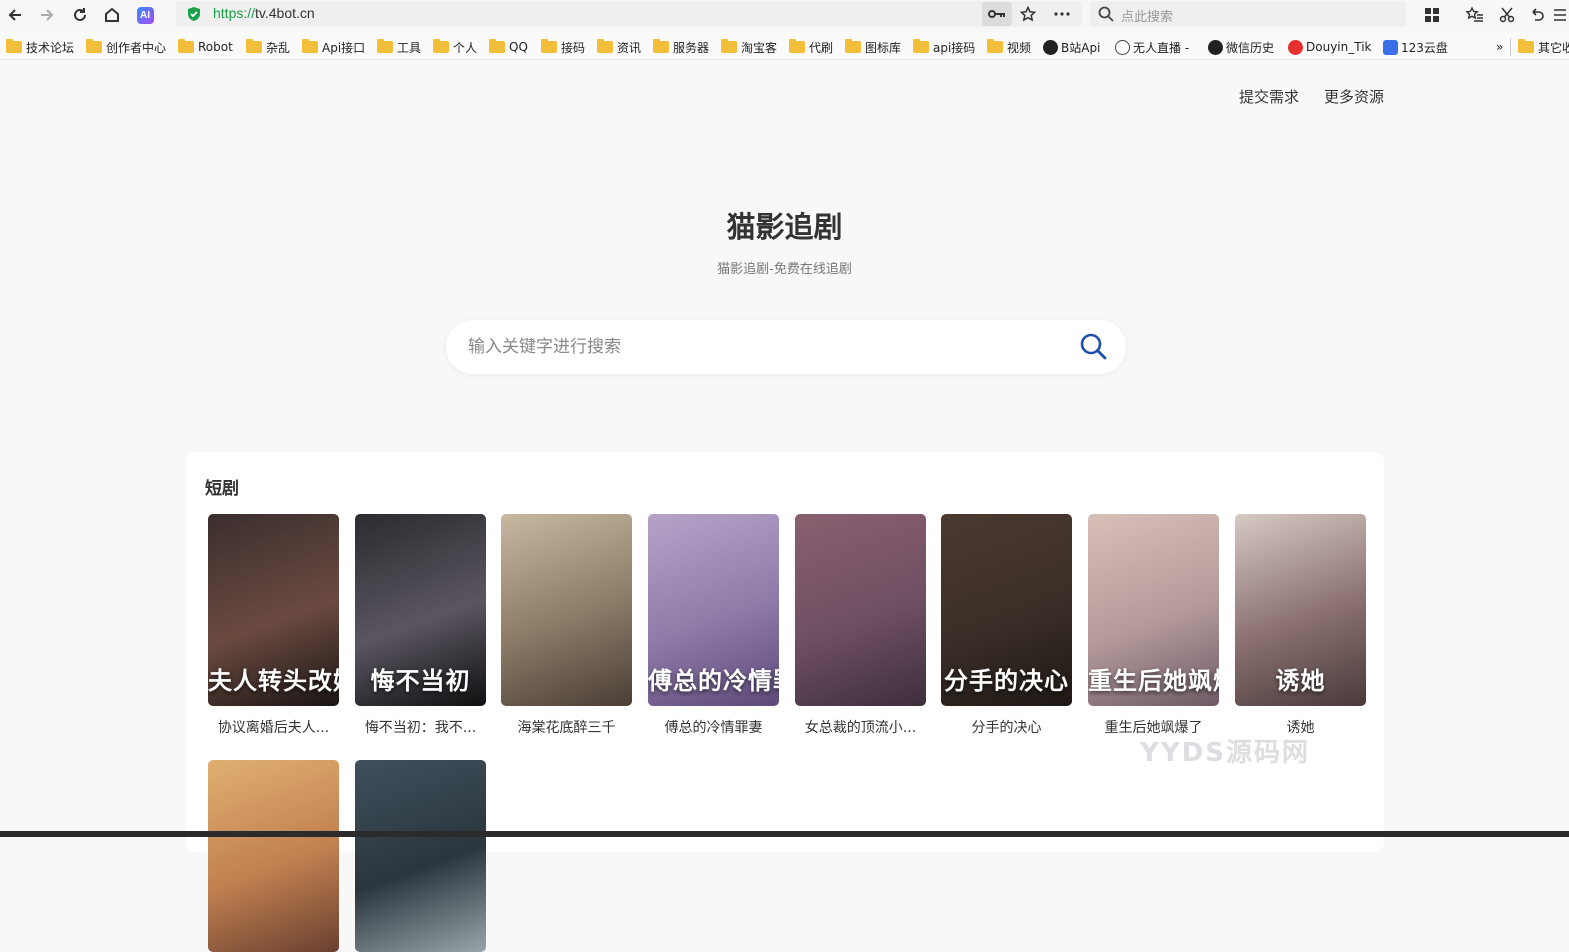 Image resolution: width=1569 pixels, height=952 pixels. Describe the element at coordinates (944, 47) in the screenshot. I see `bookmark-item: api接码` at that location.